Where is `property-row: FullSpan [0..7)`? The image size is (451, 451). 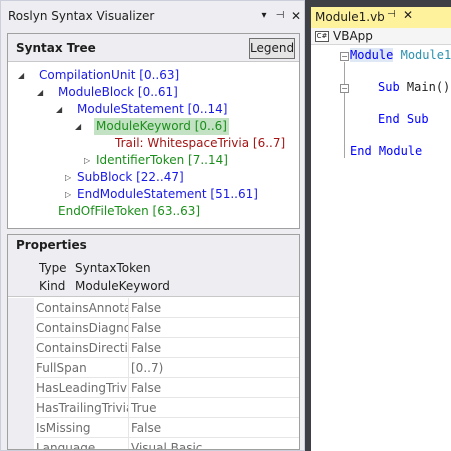
property-row: FullSpan [0..7) is located at coordinates (153, 368).